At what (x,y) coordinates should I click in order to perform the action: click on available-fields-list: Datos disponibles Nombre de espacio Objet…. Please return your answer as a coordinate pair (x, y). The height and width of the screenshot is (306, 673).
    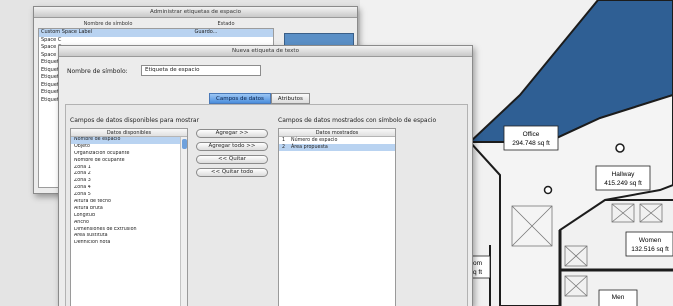
    Looking at the image, I should click on (129, 217).